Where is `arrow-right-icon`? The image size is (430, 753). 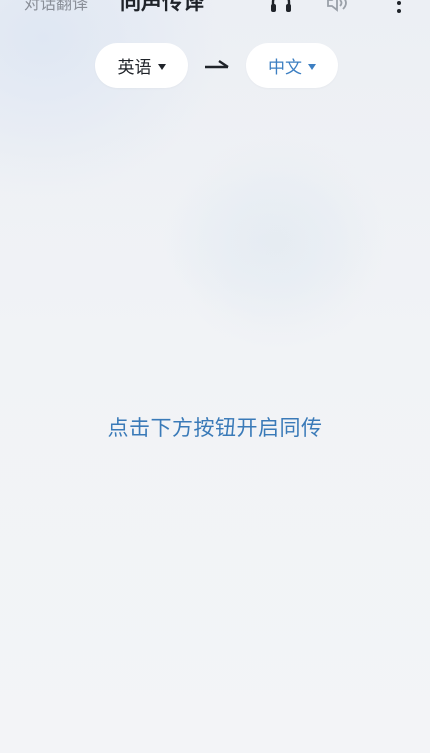 arrow-right-icon is located at coordinates (217, 64).